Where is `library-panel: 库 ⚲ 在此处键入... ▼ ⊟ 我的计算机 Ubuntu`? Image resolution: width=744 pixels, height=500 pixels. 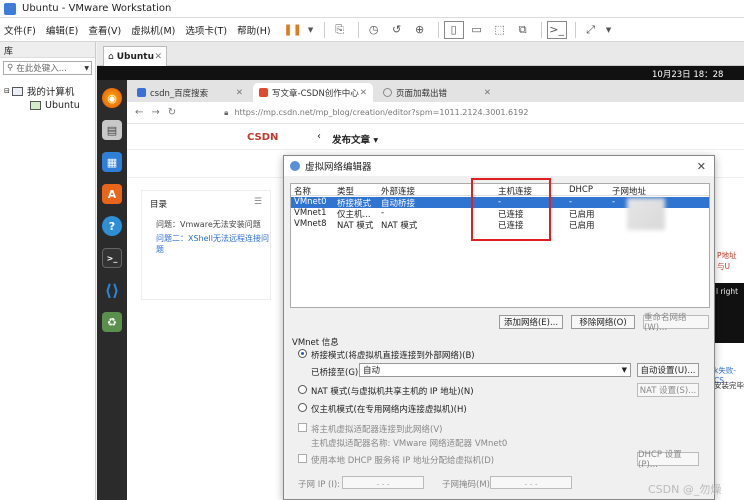
library-panel: 库 ⚲ 在此处键入... ▼ ⊟ 我的计算机 Ubuntu is located at coordinates (48, 271).